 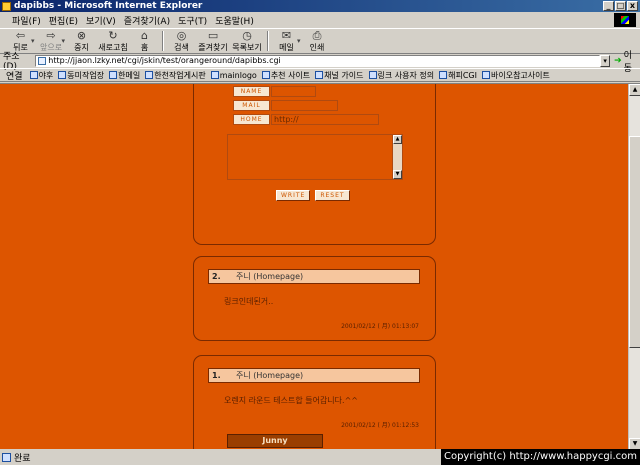 I want to click on mail-dropdown-icon: ▾, so click(x=299, y=41).